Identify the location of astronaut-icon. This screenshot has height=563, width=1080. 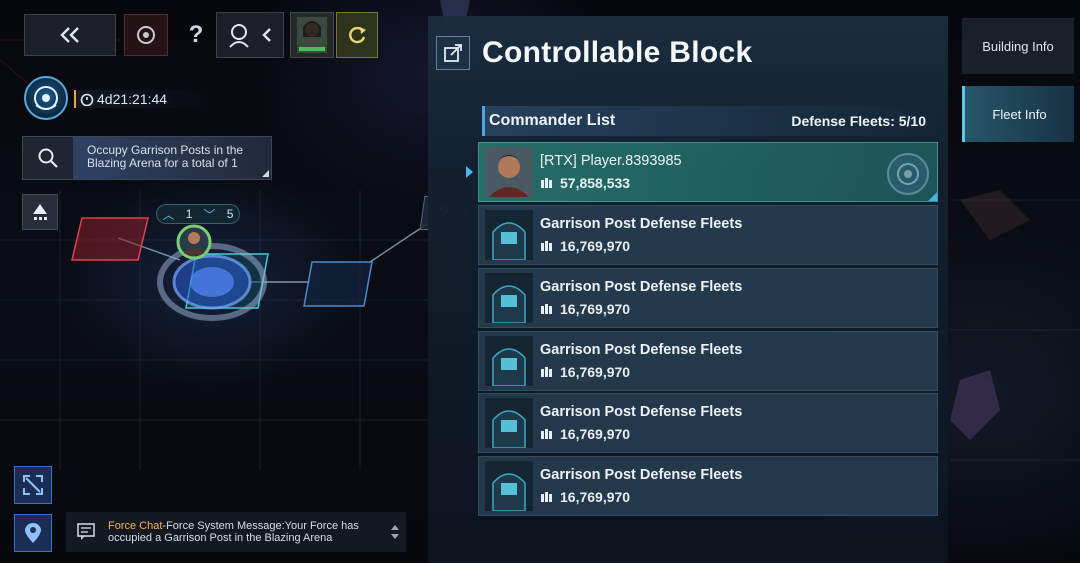
(239, 36).